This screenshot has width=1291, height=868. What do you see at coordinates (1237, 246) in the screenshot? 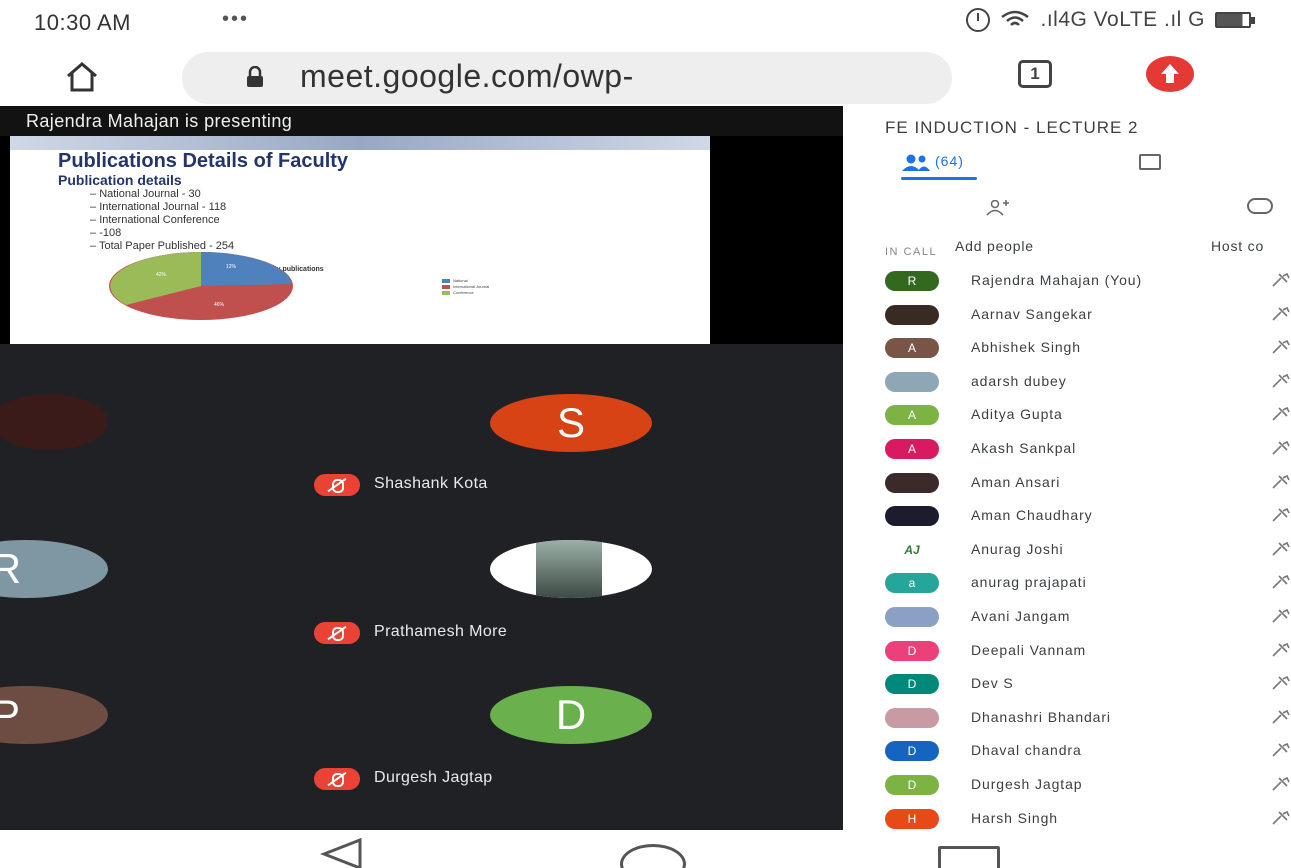
I see `host-controls-button: Host co` at bounding box center [1237, 246].